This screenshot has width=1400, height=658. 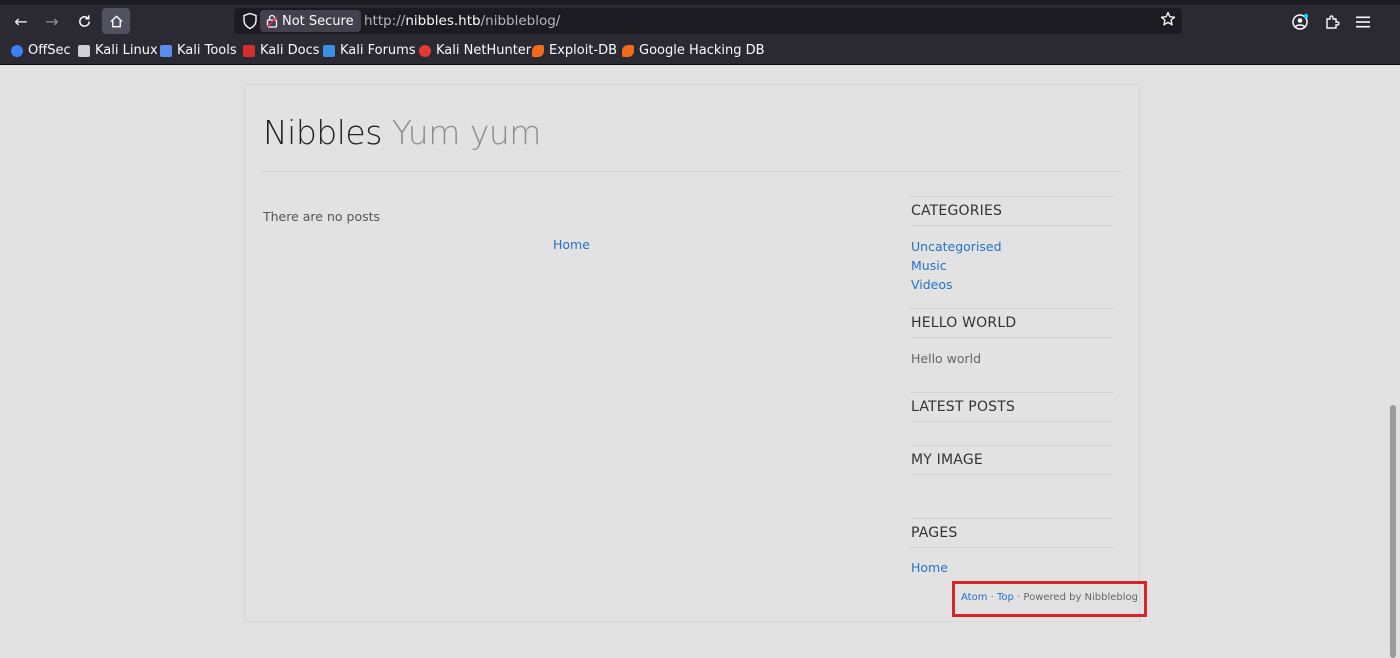 I want to click on extensions-button, so click(x=1332, y=22).